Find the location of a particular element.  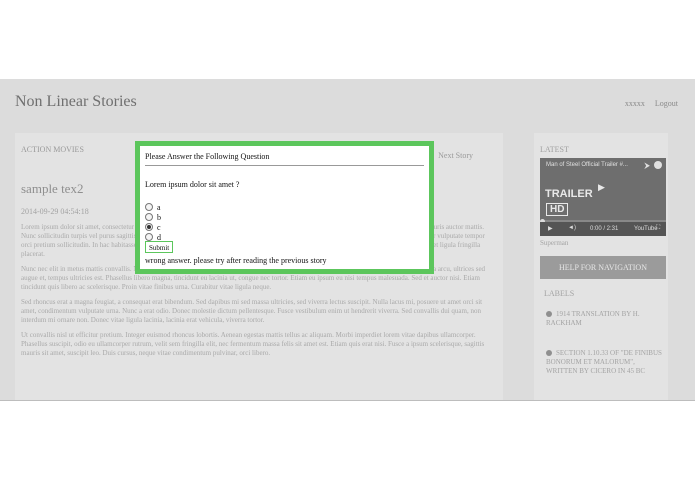

volume-icon: ◄) is located at coordinates (572, 228).